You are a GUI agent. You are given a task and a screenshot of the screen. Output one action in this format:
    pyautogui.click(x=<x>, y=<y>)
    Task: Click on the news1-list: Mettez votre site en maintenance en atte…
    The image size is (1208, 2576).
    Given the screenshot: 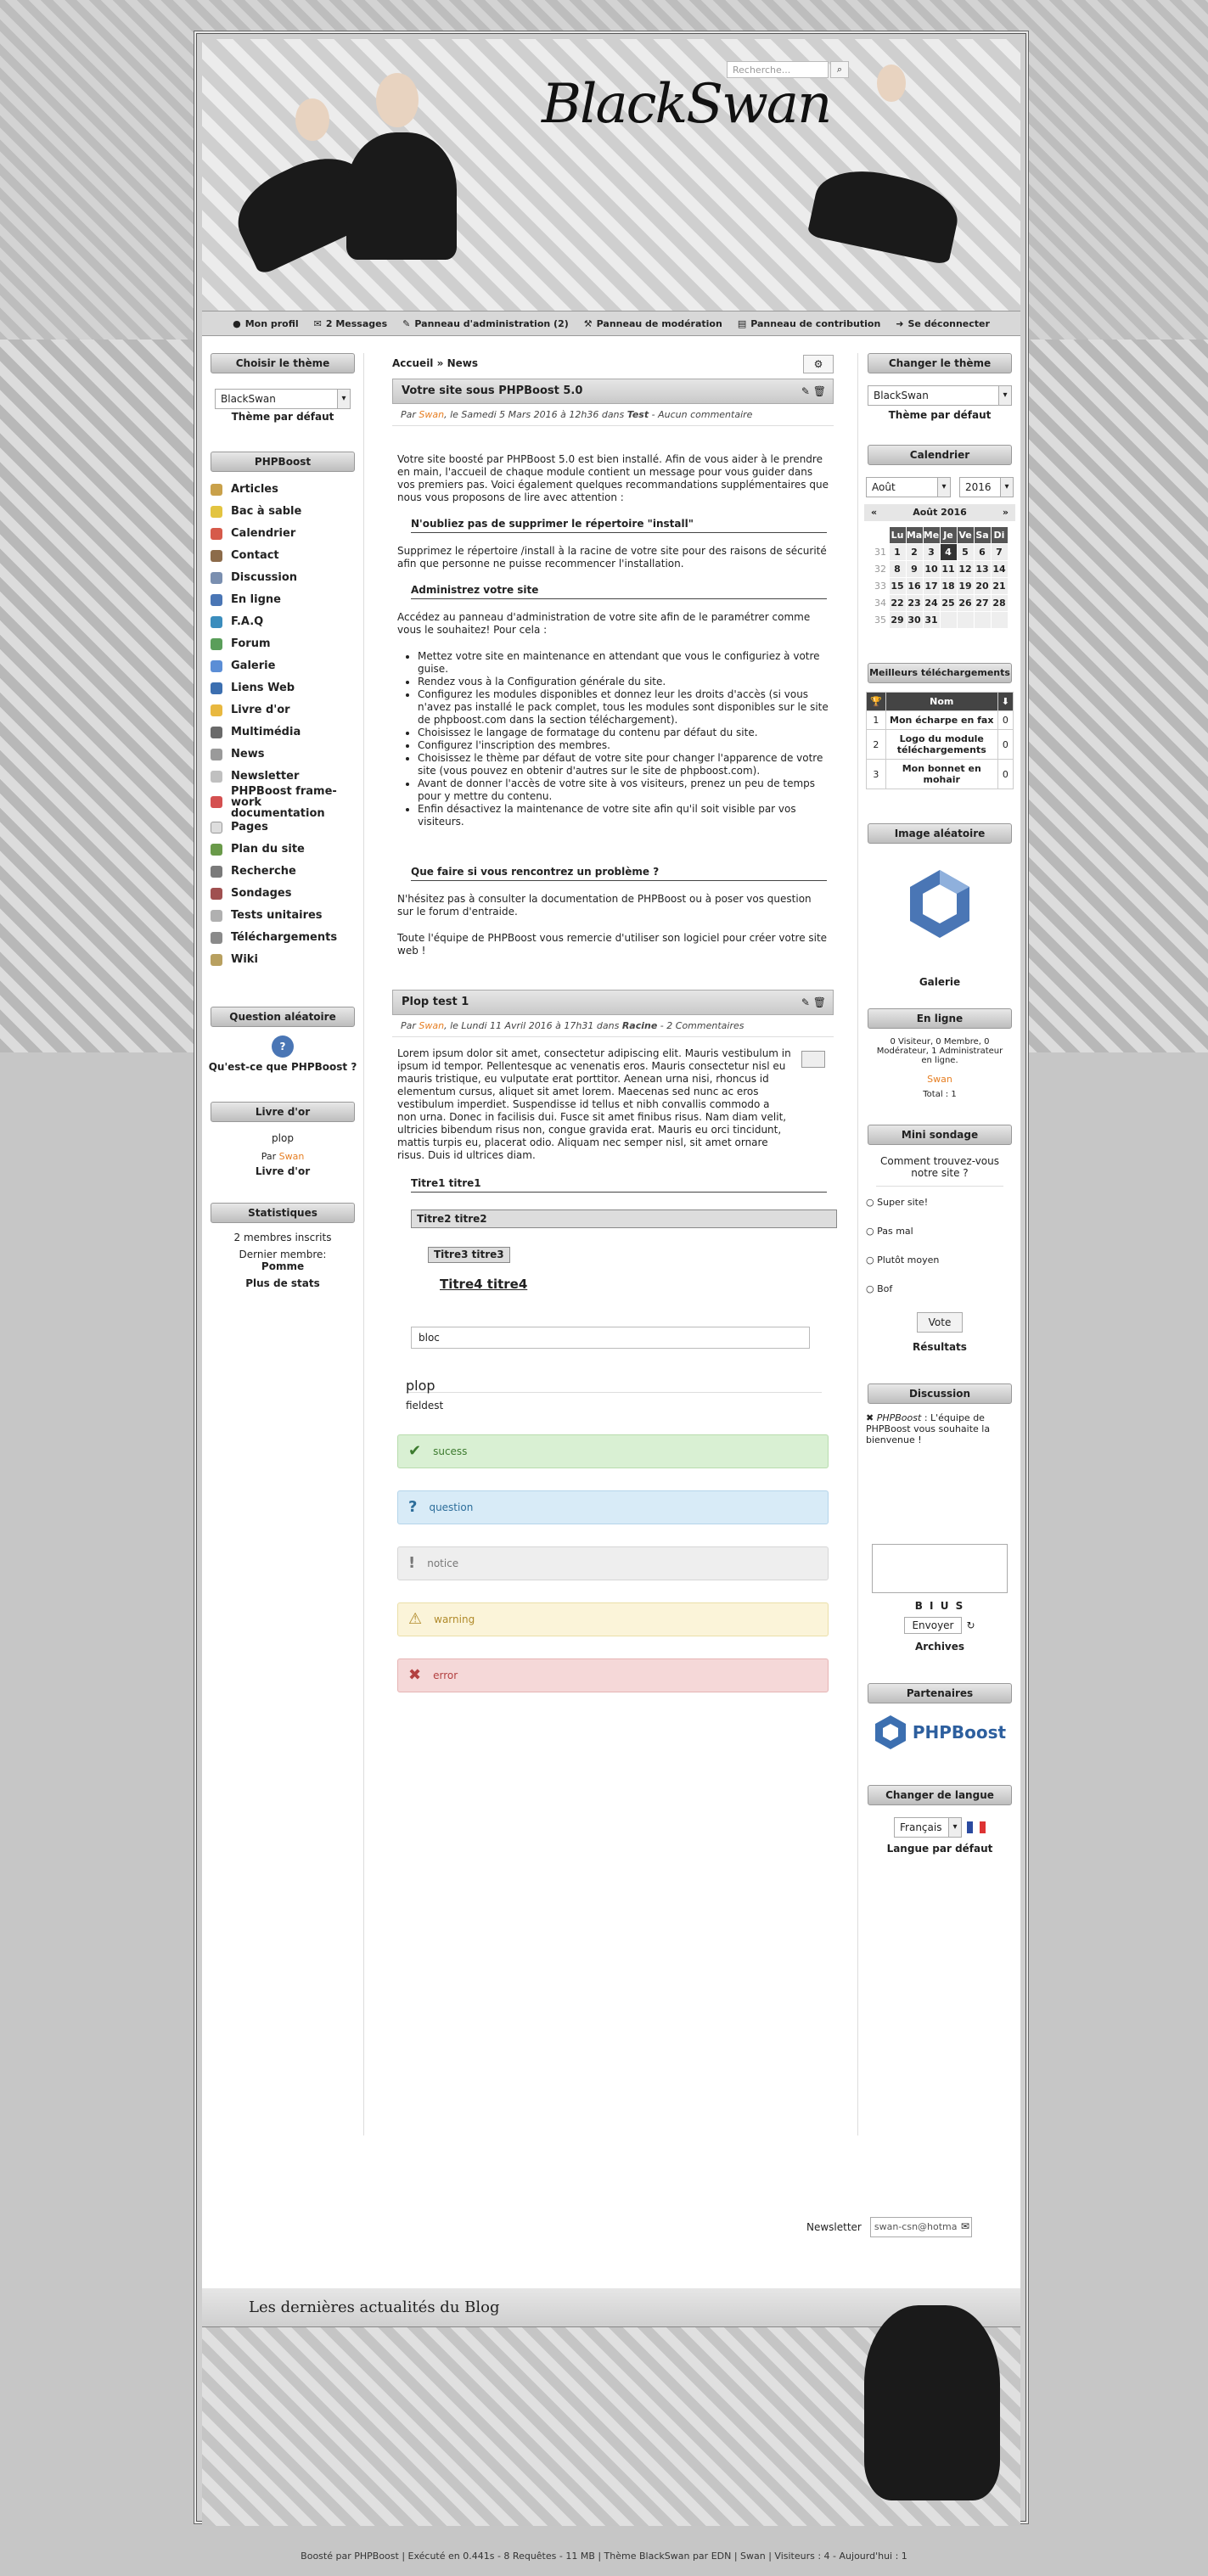 What is the action you would take?
    pyautogui.click(x=623, y=739)
    